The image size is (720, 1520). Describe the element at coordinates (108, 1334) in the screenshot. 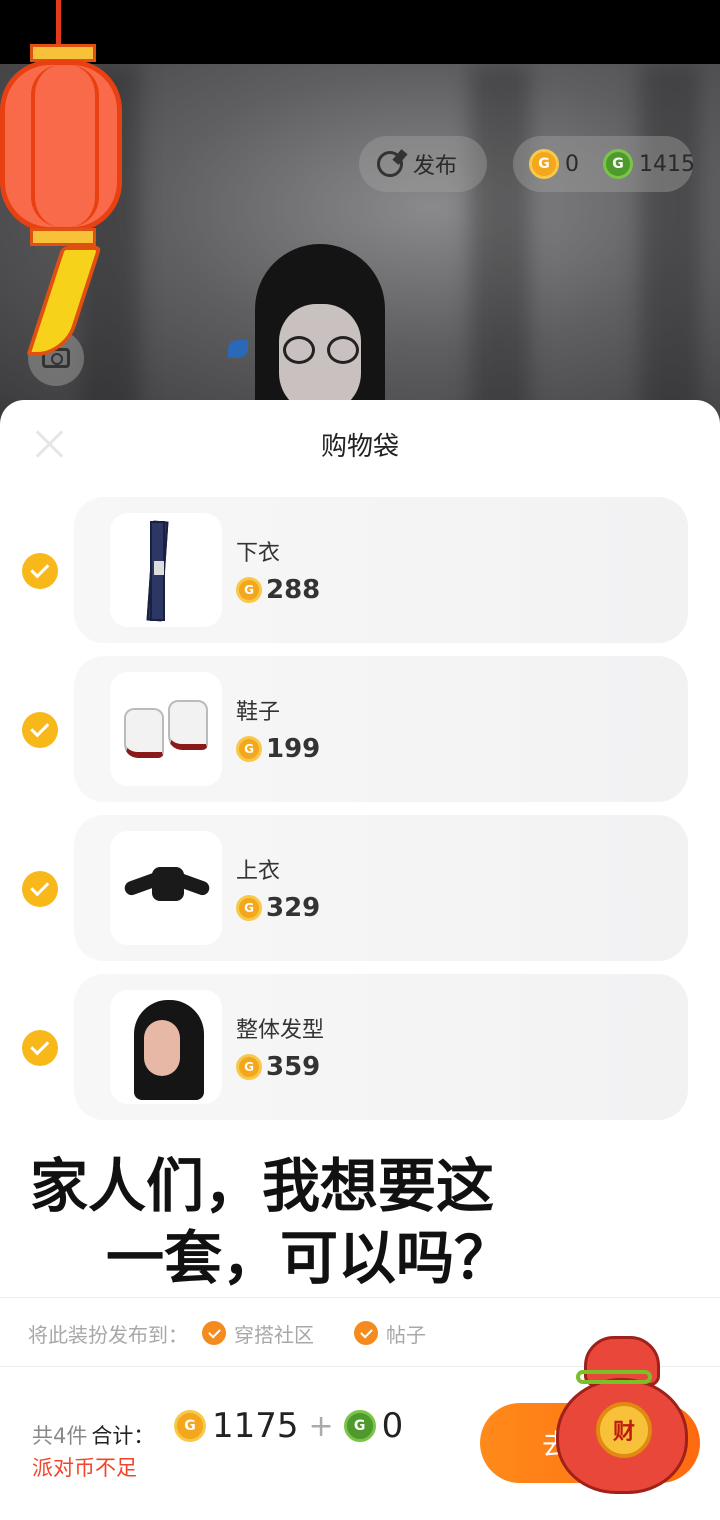

I see `share-prefix: 将此装扮发布到：` at that location.